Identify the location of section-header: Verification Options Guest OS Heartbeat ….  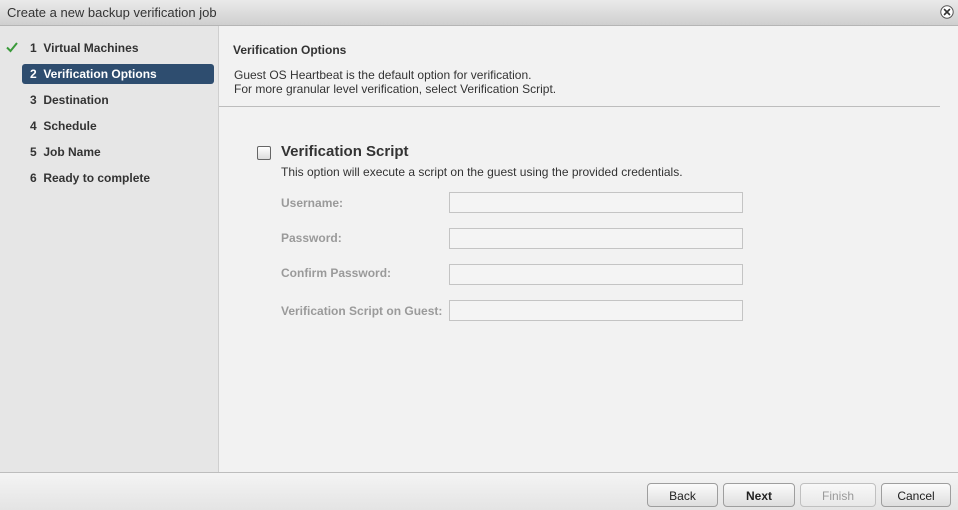
(579, 66).